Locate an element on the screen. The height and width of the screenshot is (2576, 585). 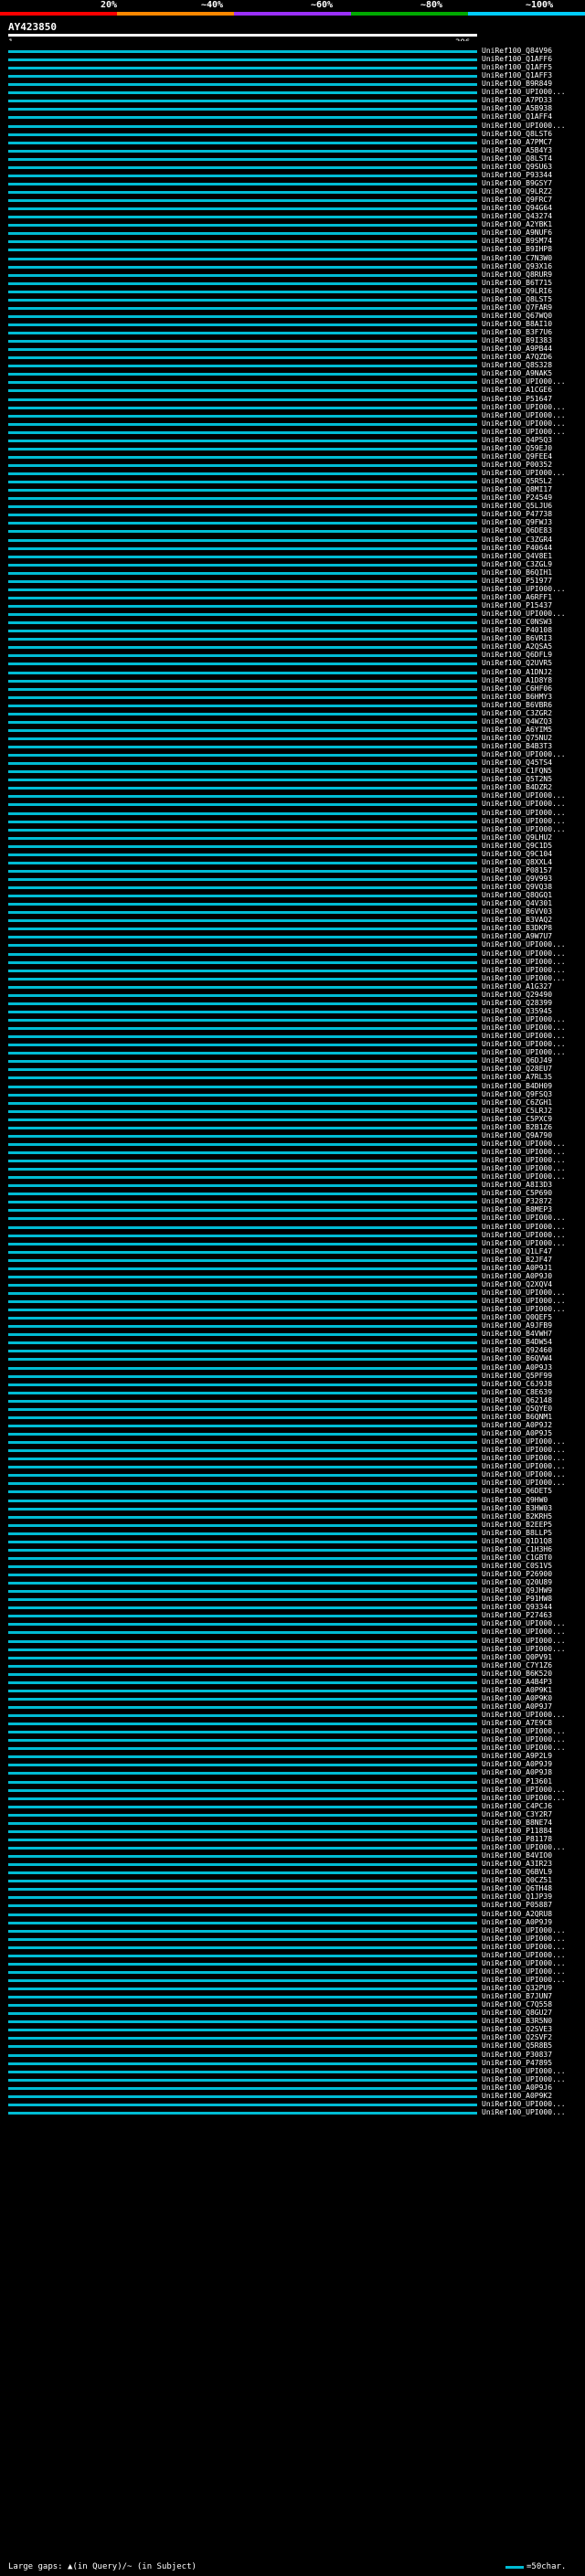
hit-name: UniRef100_Q84V96 is located at coordinates (517, 51).